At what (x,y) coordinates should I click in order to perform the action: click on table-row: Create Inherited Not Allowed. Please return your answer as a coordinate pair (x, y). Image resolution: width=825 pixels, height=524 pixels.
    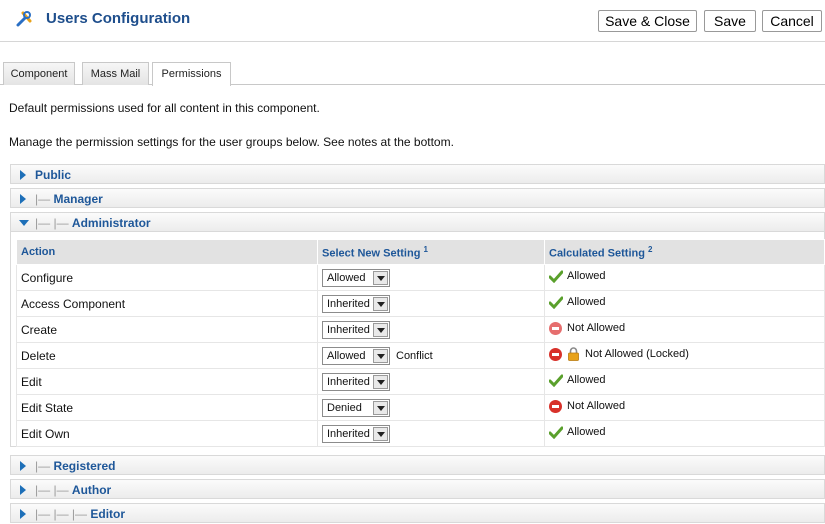
    Looking at the image, I should click on (420, 329).